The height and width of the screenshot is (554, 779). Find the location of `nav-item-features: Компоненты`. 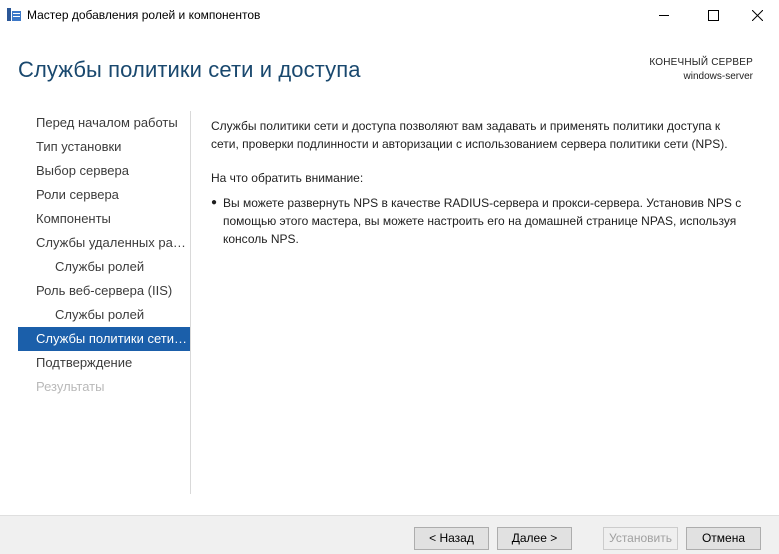

nav-item-features: Компоненты is located at coordinates (104, 219).